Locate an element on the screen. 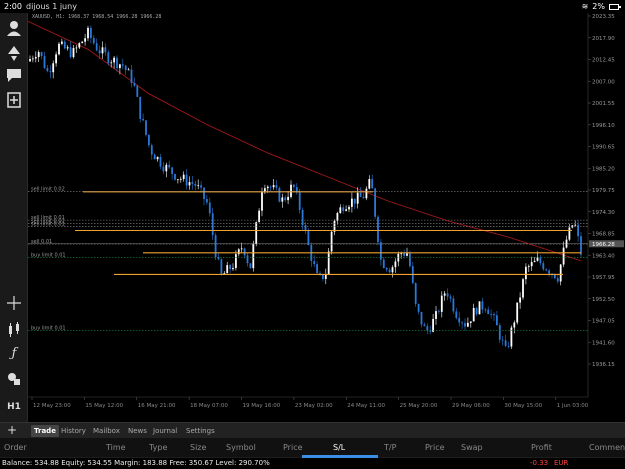 The height and width of the screenshot is (469, 625). timeframe-h1: H1 is located at coordinates (14, 407).